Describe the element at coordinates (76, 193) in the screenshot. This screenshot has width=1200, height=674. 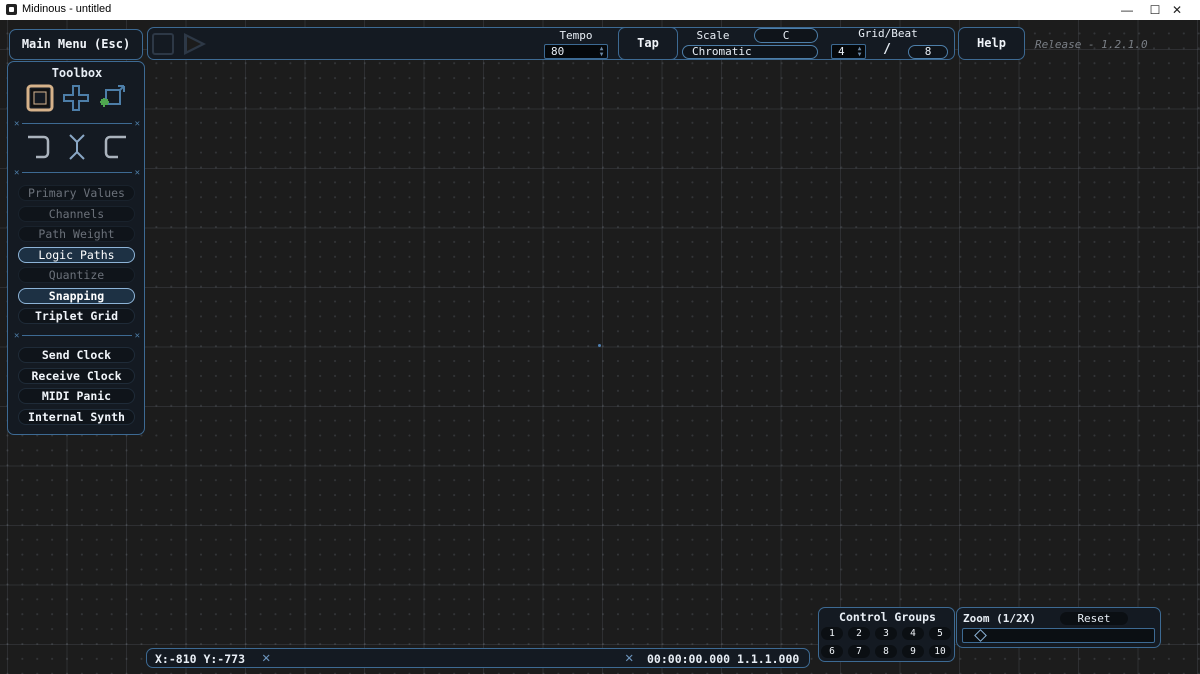
I see `primary-values-toggle: Primary Values` at that location.